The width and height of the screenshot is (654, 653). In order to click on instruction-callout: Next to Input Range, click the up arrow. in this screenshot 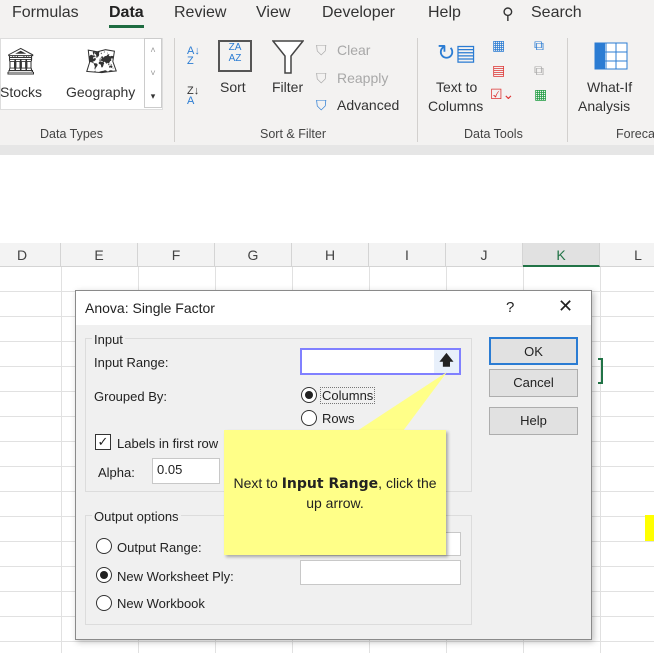, I will do `click(335, 492)`.